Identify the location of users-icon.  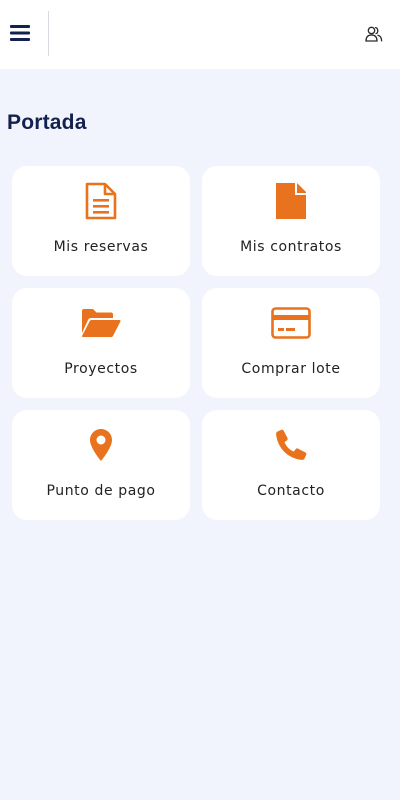
(374, 34).